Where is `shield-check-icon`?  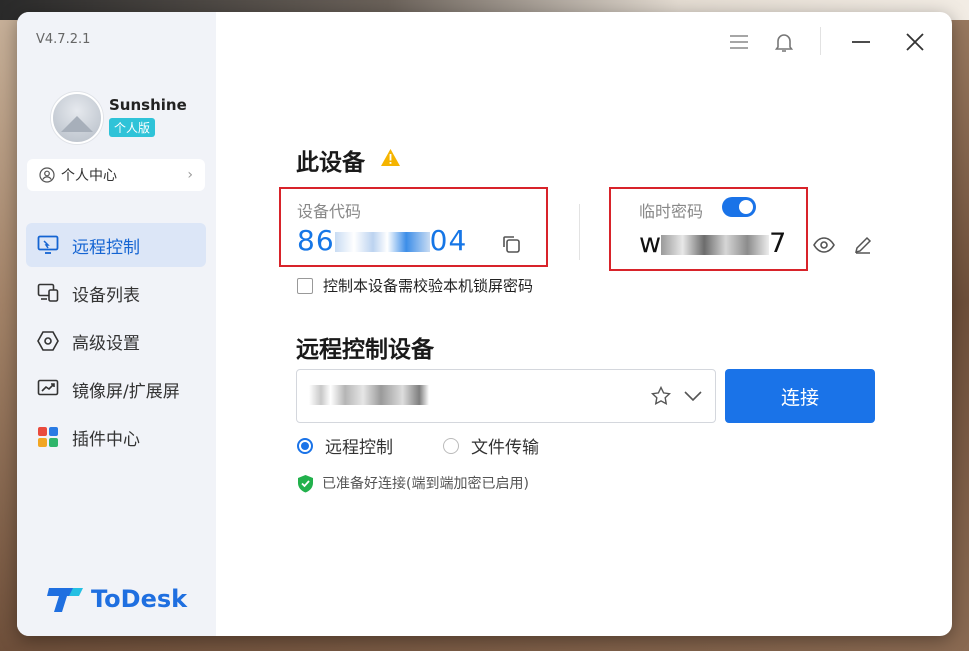
shield-check-icon is located at coordinates (305, 483).